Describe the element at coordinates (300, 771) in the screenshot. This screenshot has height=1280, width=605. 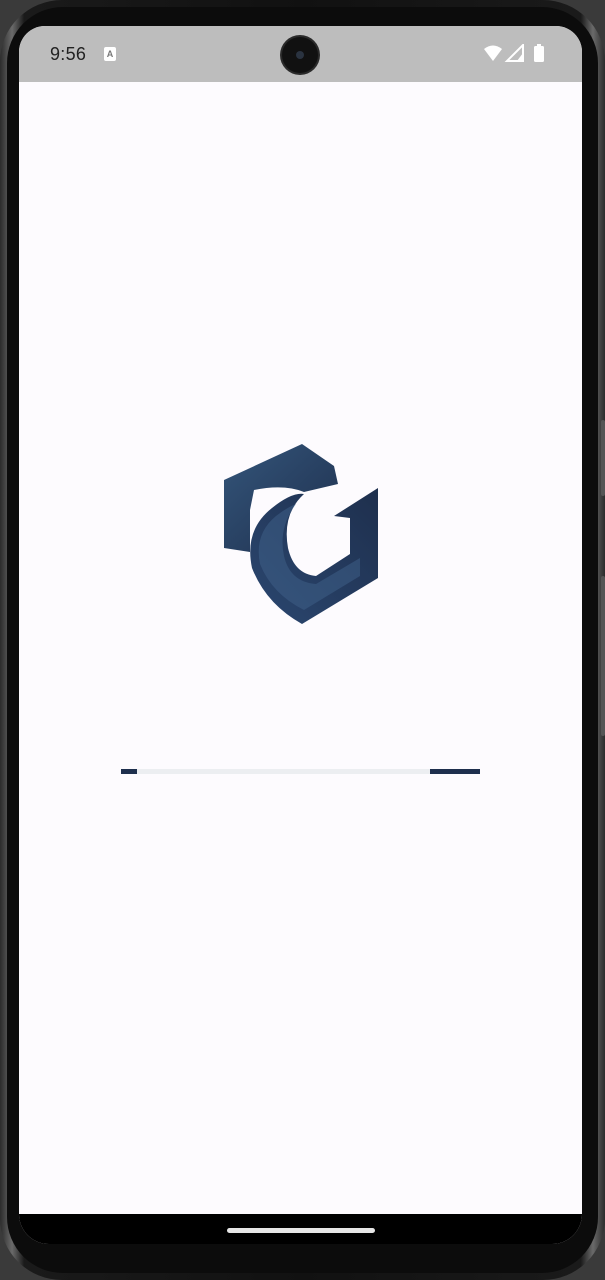
I see `loading-progress-bar` at that location.